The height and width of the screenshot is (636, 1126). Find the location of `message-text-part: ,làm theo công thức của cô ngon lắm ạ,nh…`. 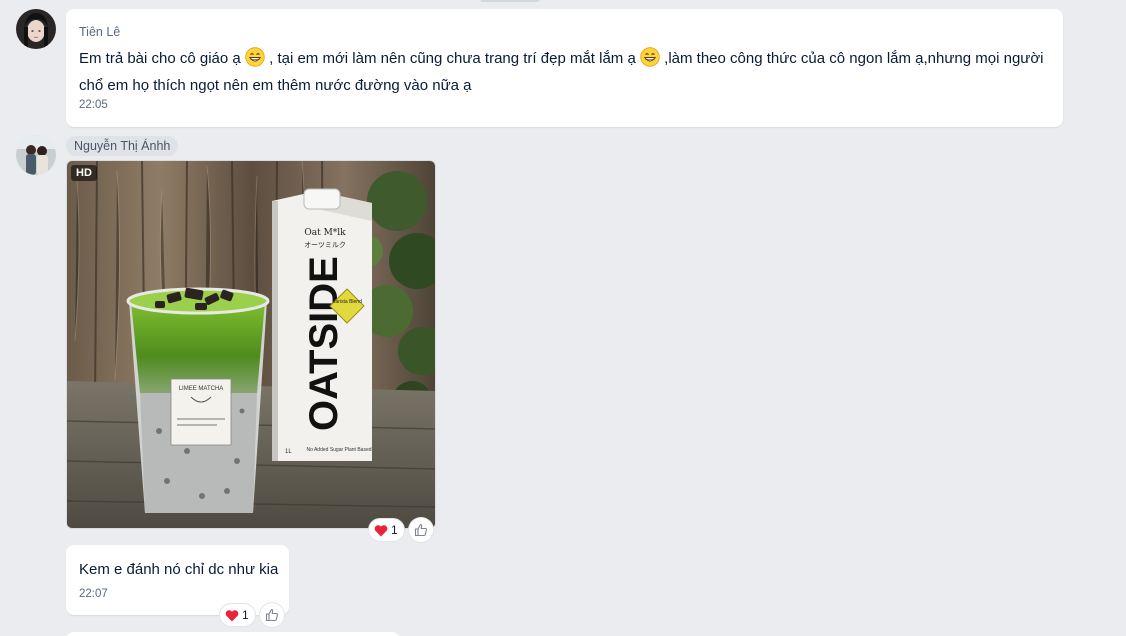

message-text-part: ,làm theo công thức của cô ngon lắm ạ,nh… is located at coordinates (854, 58).